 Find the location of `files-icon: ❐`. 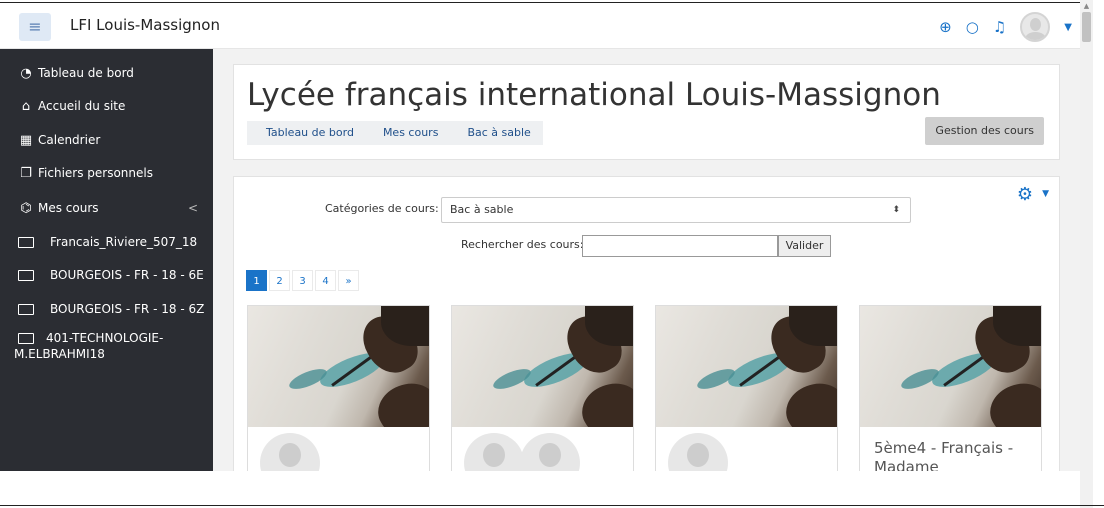

files-icon: ❐ is located at coordinates (26, 173).